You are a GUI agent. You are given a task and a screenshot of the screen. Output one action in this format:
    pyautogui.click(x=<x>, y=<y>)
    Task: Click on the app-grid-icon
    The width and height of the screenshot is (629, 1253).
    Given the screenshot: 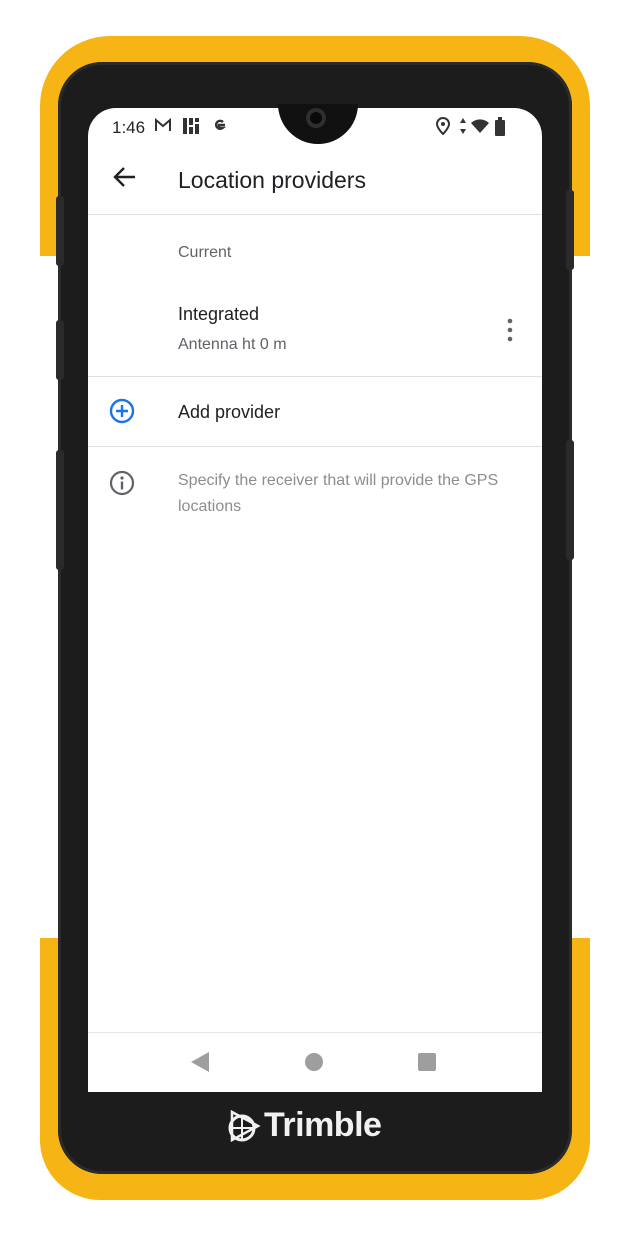 What is the action you would take?
    pyautogui.click(x=191, y=128)
    